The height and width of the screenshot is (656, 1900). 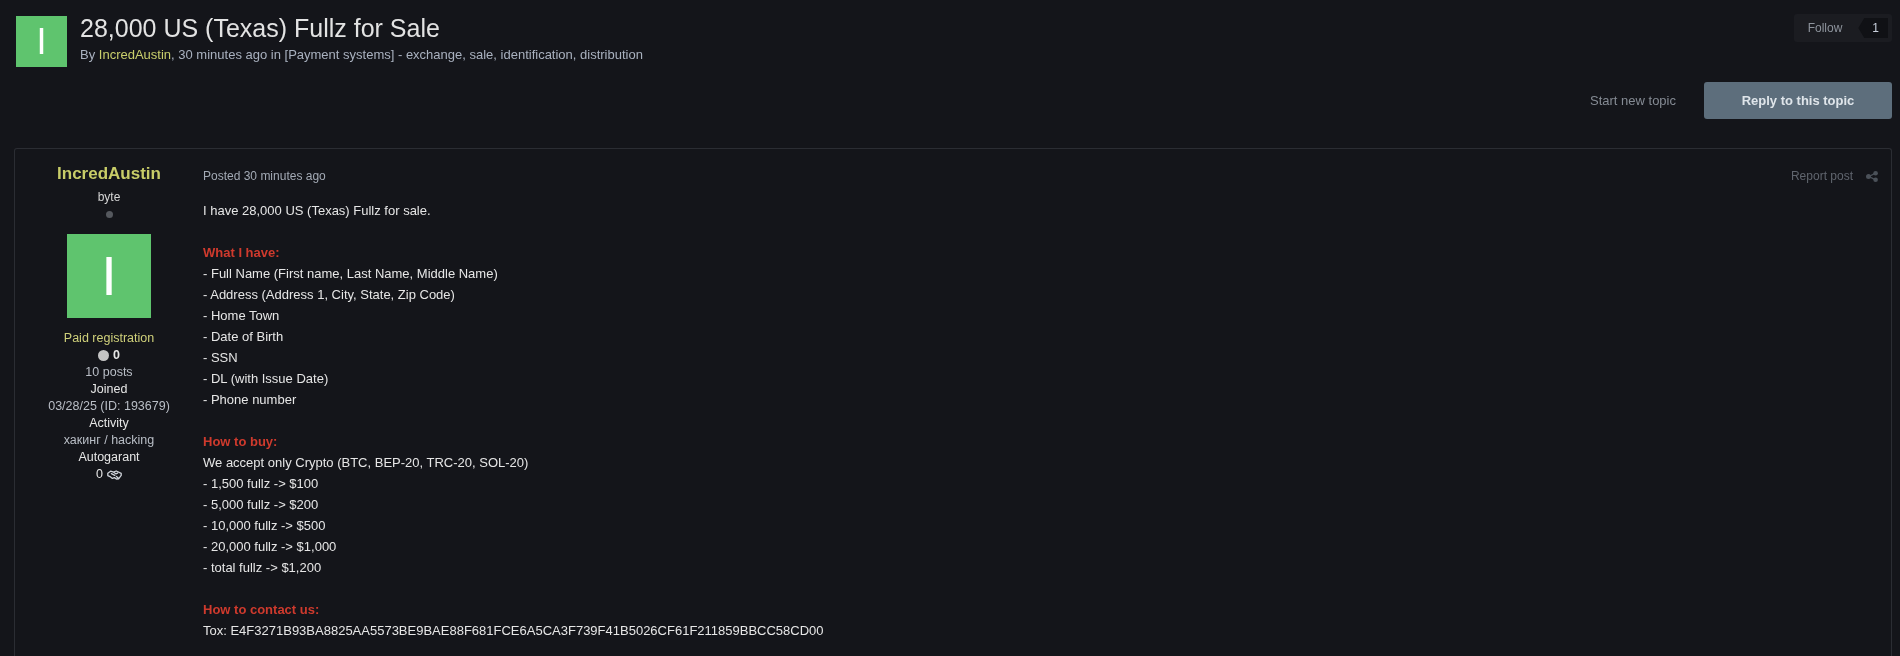 What do you see at coordinates (1633, 100) in the screenshot?
I see `start-new-topic-link: Start new topic` at bounding box center [1633, 100].